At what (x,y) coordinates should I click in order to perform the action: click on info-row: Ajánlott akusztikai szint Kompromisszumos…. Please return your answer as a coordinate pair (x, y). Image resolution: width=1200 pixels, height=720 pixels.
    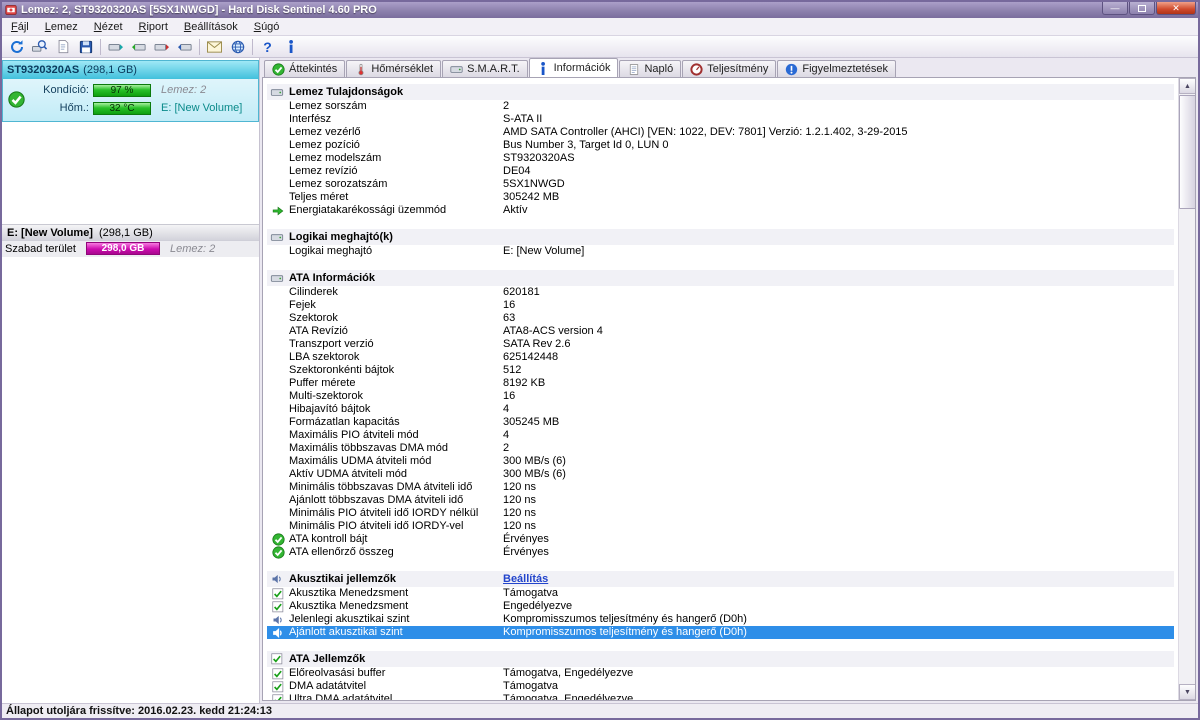
    Looking at the image, I should click on (720, 632).